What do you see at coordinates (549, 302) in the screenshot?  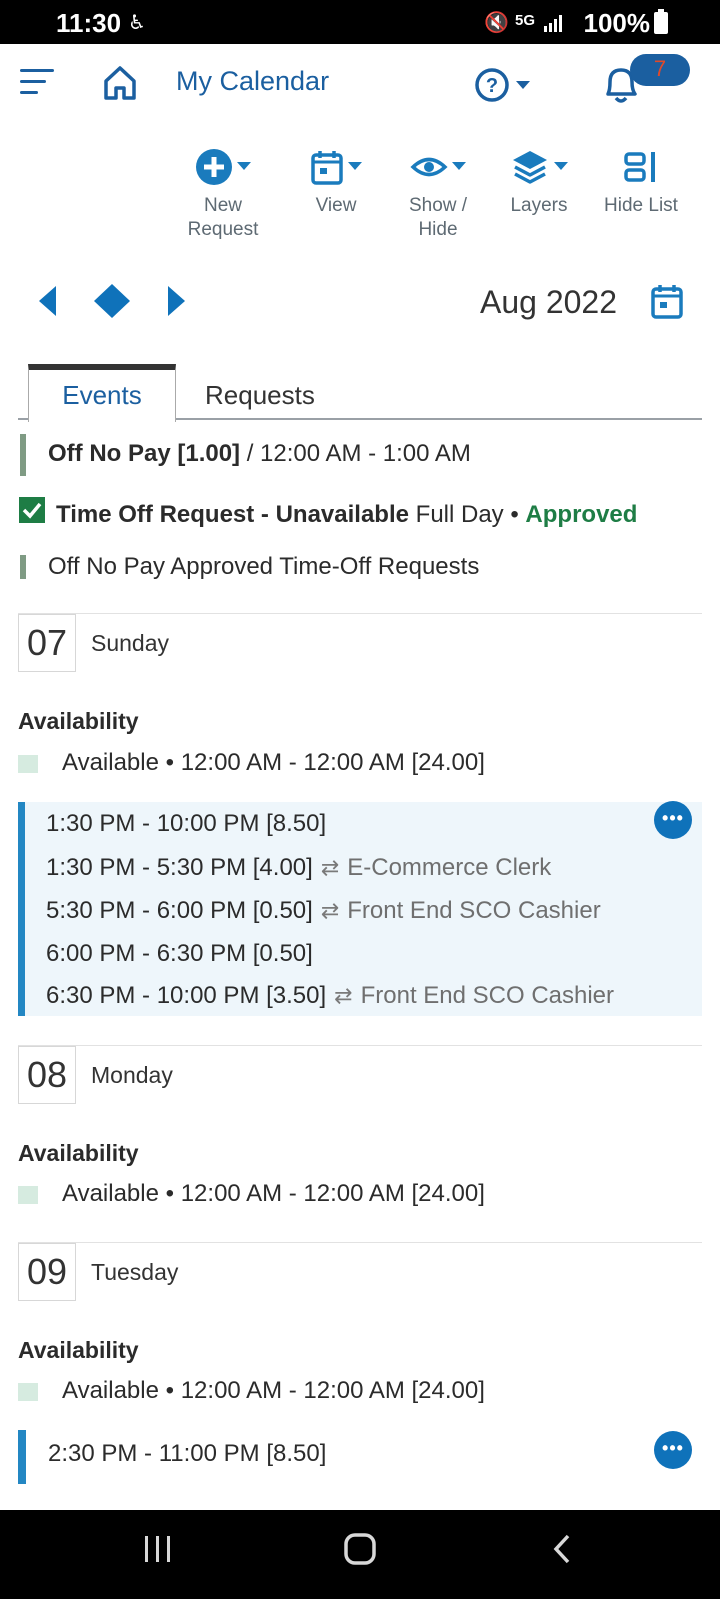 I see `current-month: Aug 2022` at bounding box center [549, 302].